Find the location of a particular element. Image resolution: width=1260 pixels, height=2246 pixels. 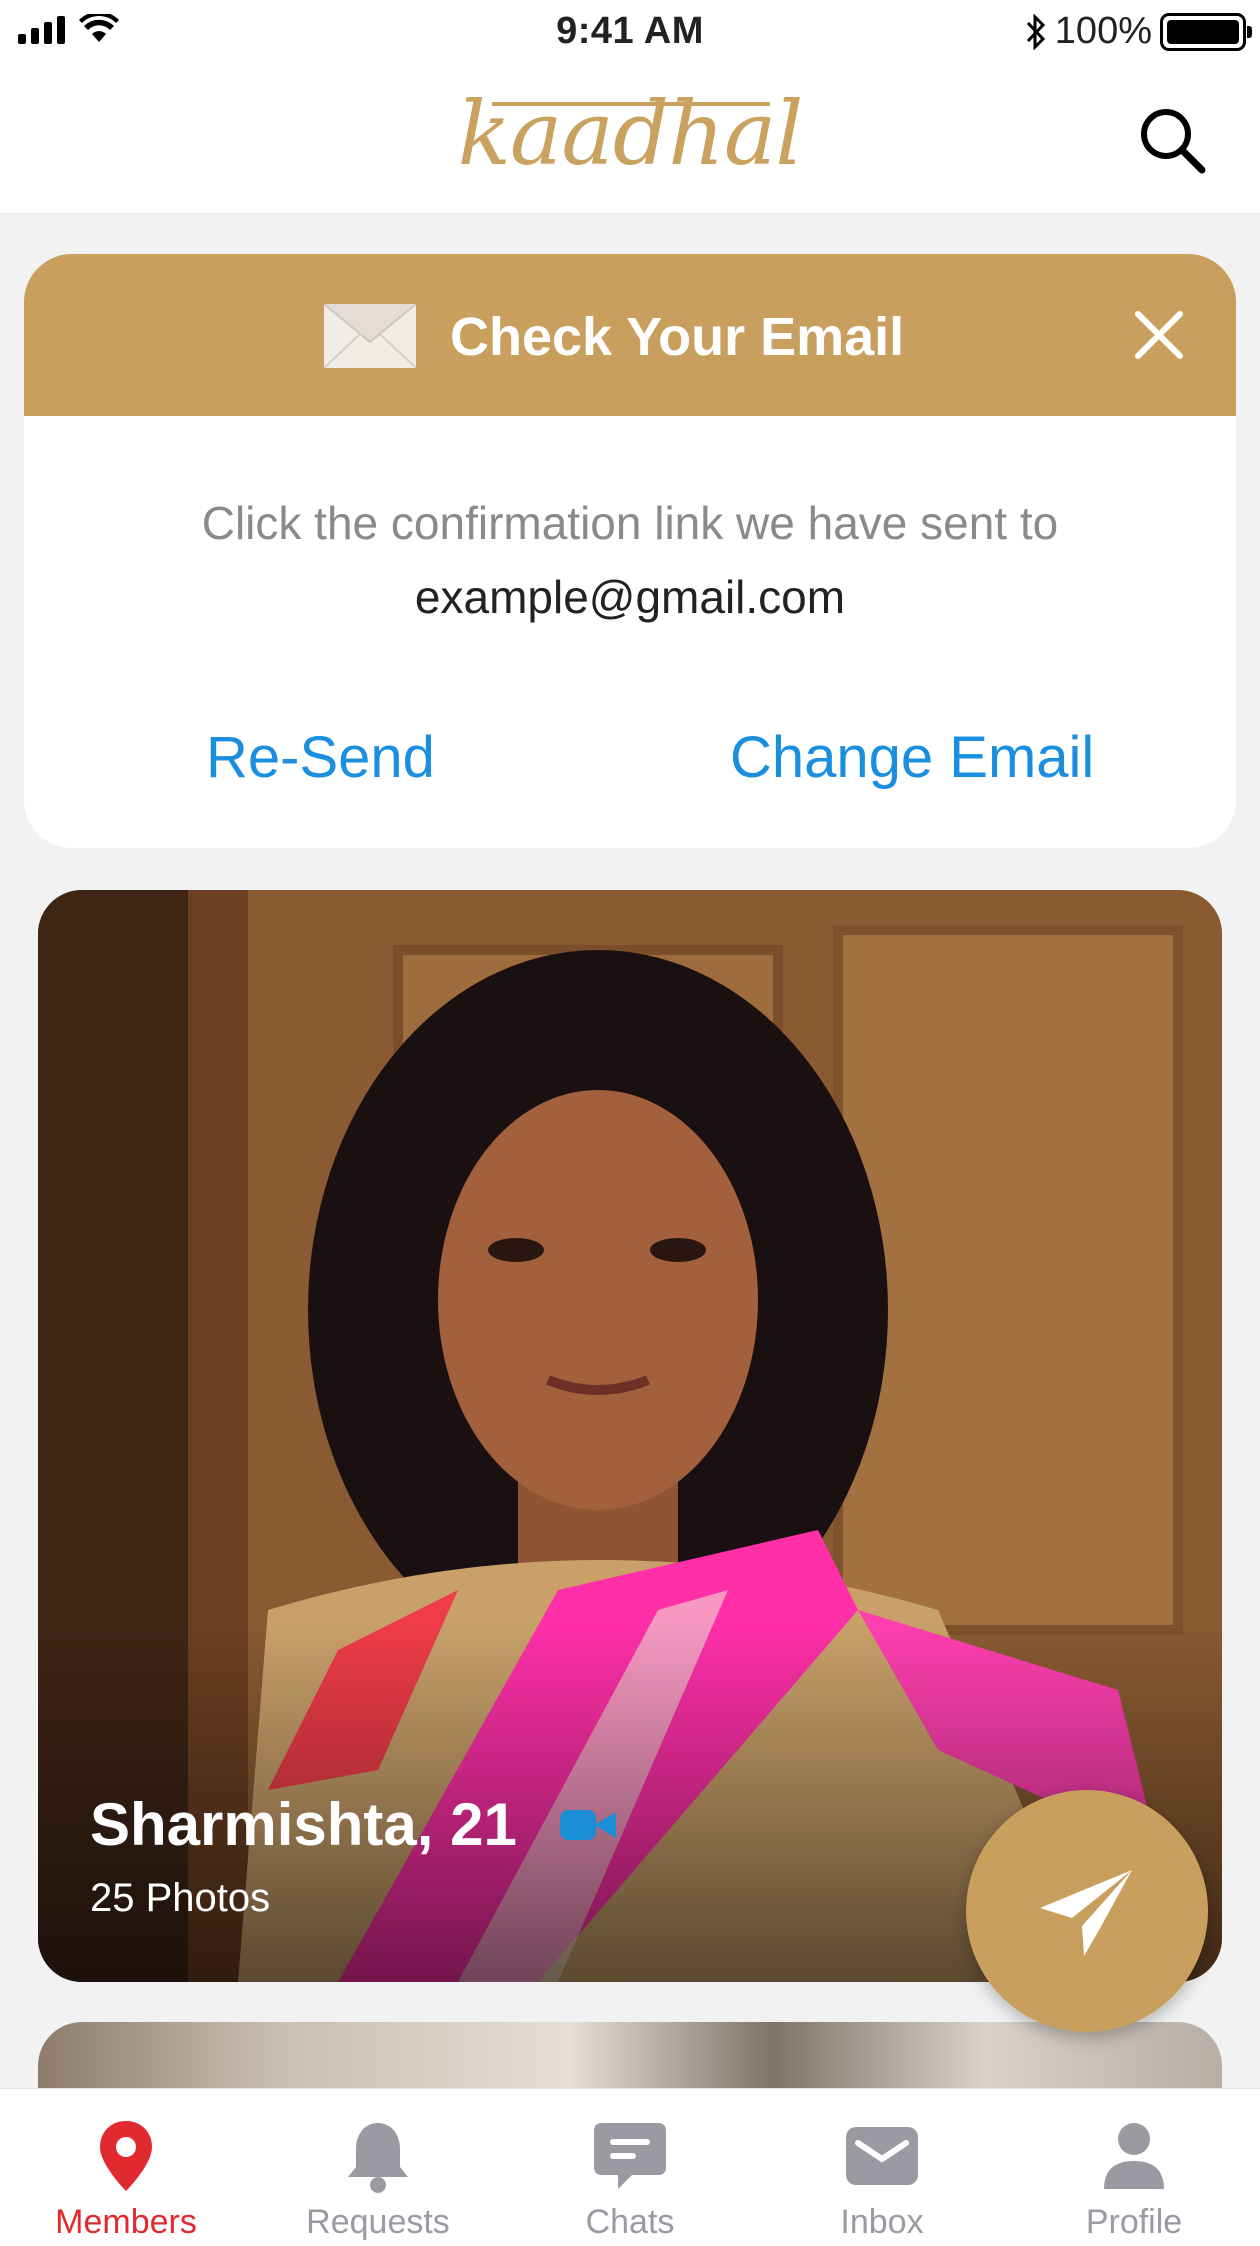

app-logo: kaadhal is located at coordinates (630, 133).